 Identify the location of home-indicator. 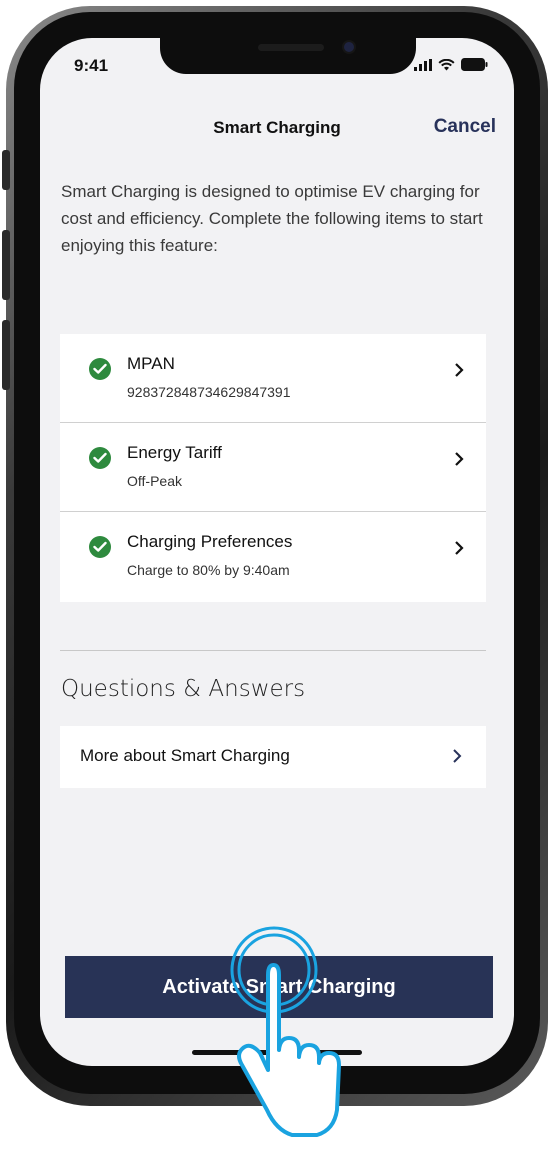
(277, 1052).